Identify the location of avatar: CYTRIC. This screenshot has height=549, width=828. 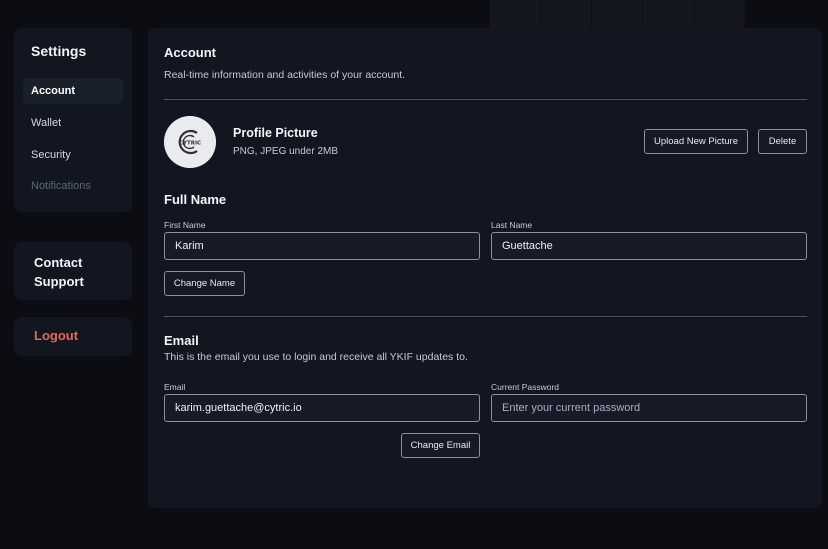
(190, 142).